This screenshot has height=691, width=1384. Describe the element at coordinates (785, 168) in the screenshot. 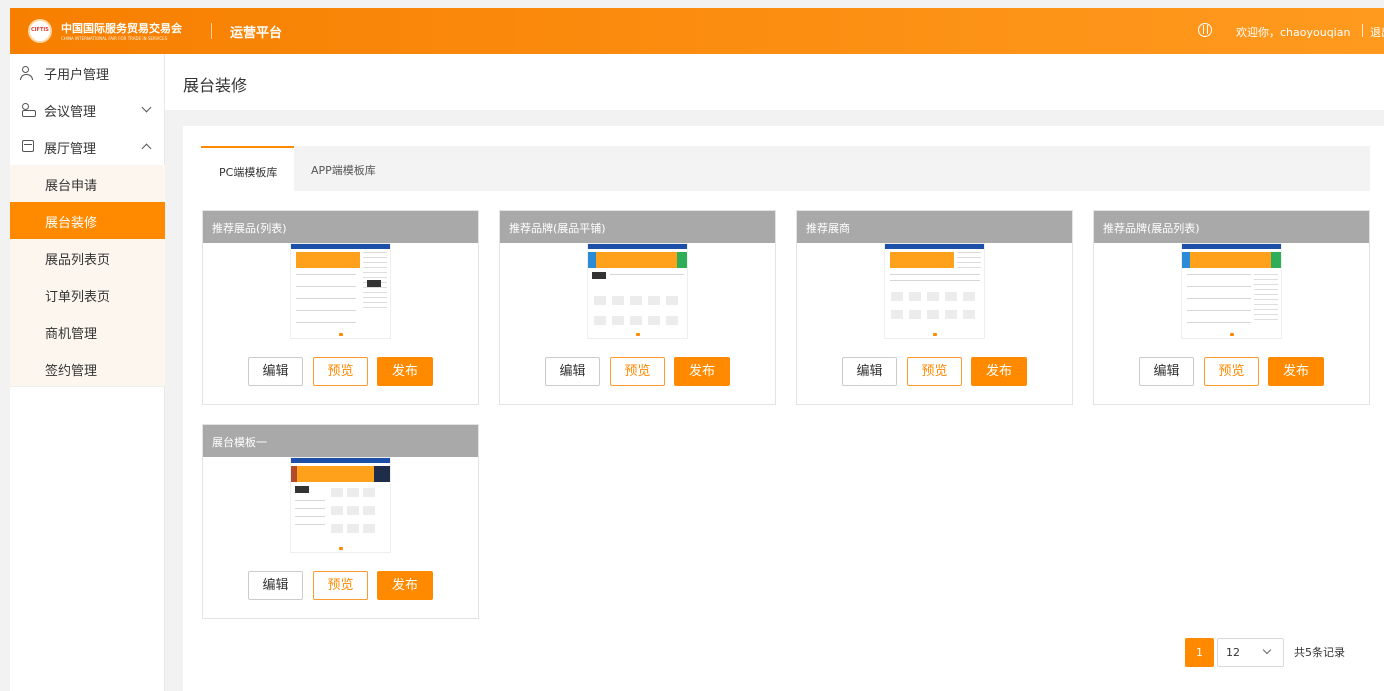

I see `template-tabs: PC端模板库 APP端模板库` at that location.